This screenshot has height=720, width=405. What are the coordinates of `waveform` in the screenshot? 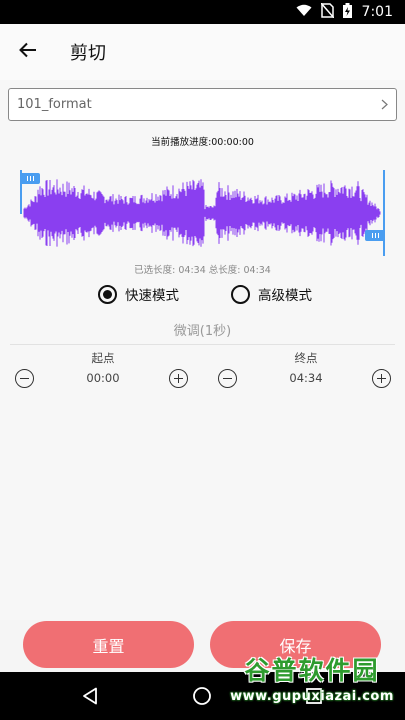 It's located at (203, 213).